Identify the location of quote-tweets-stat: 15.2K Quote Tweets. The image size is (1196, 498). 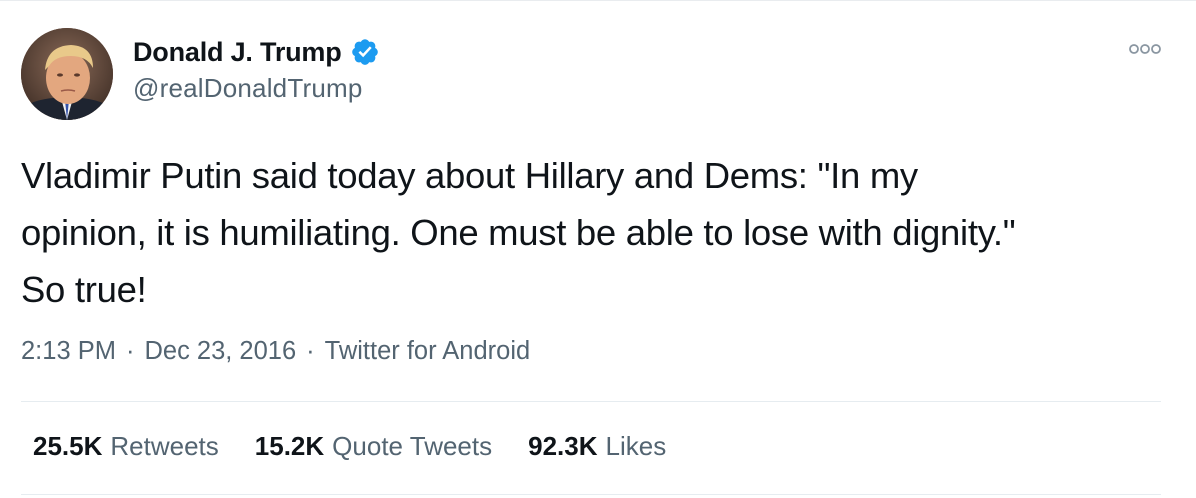
(373, 446).